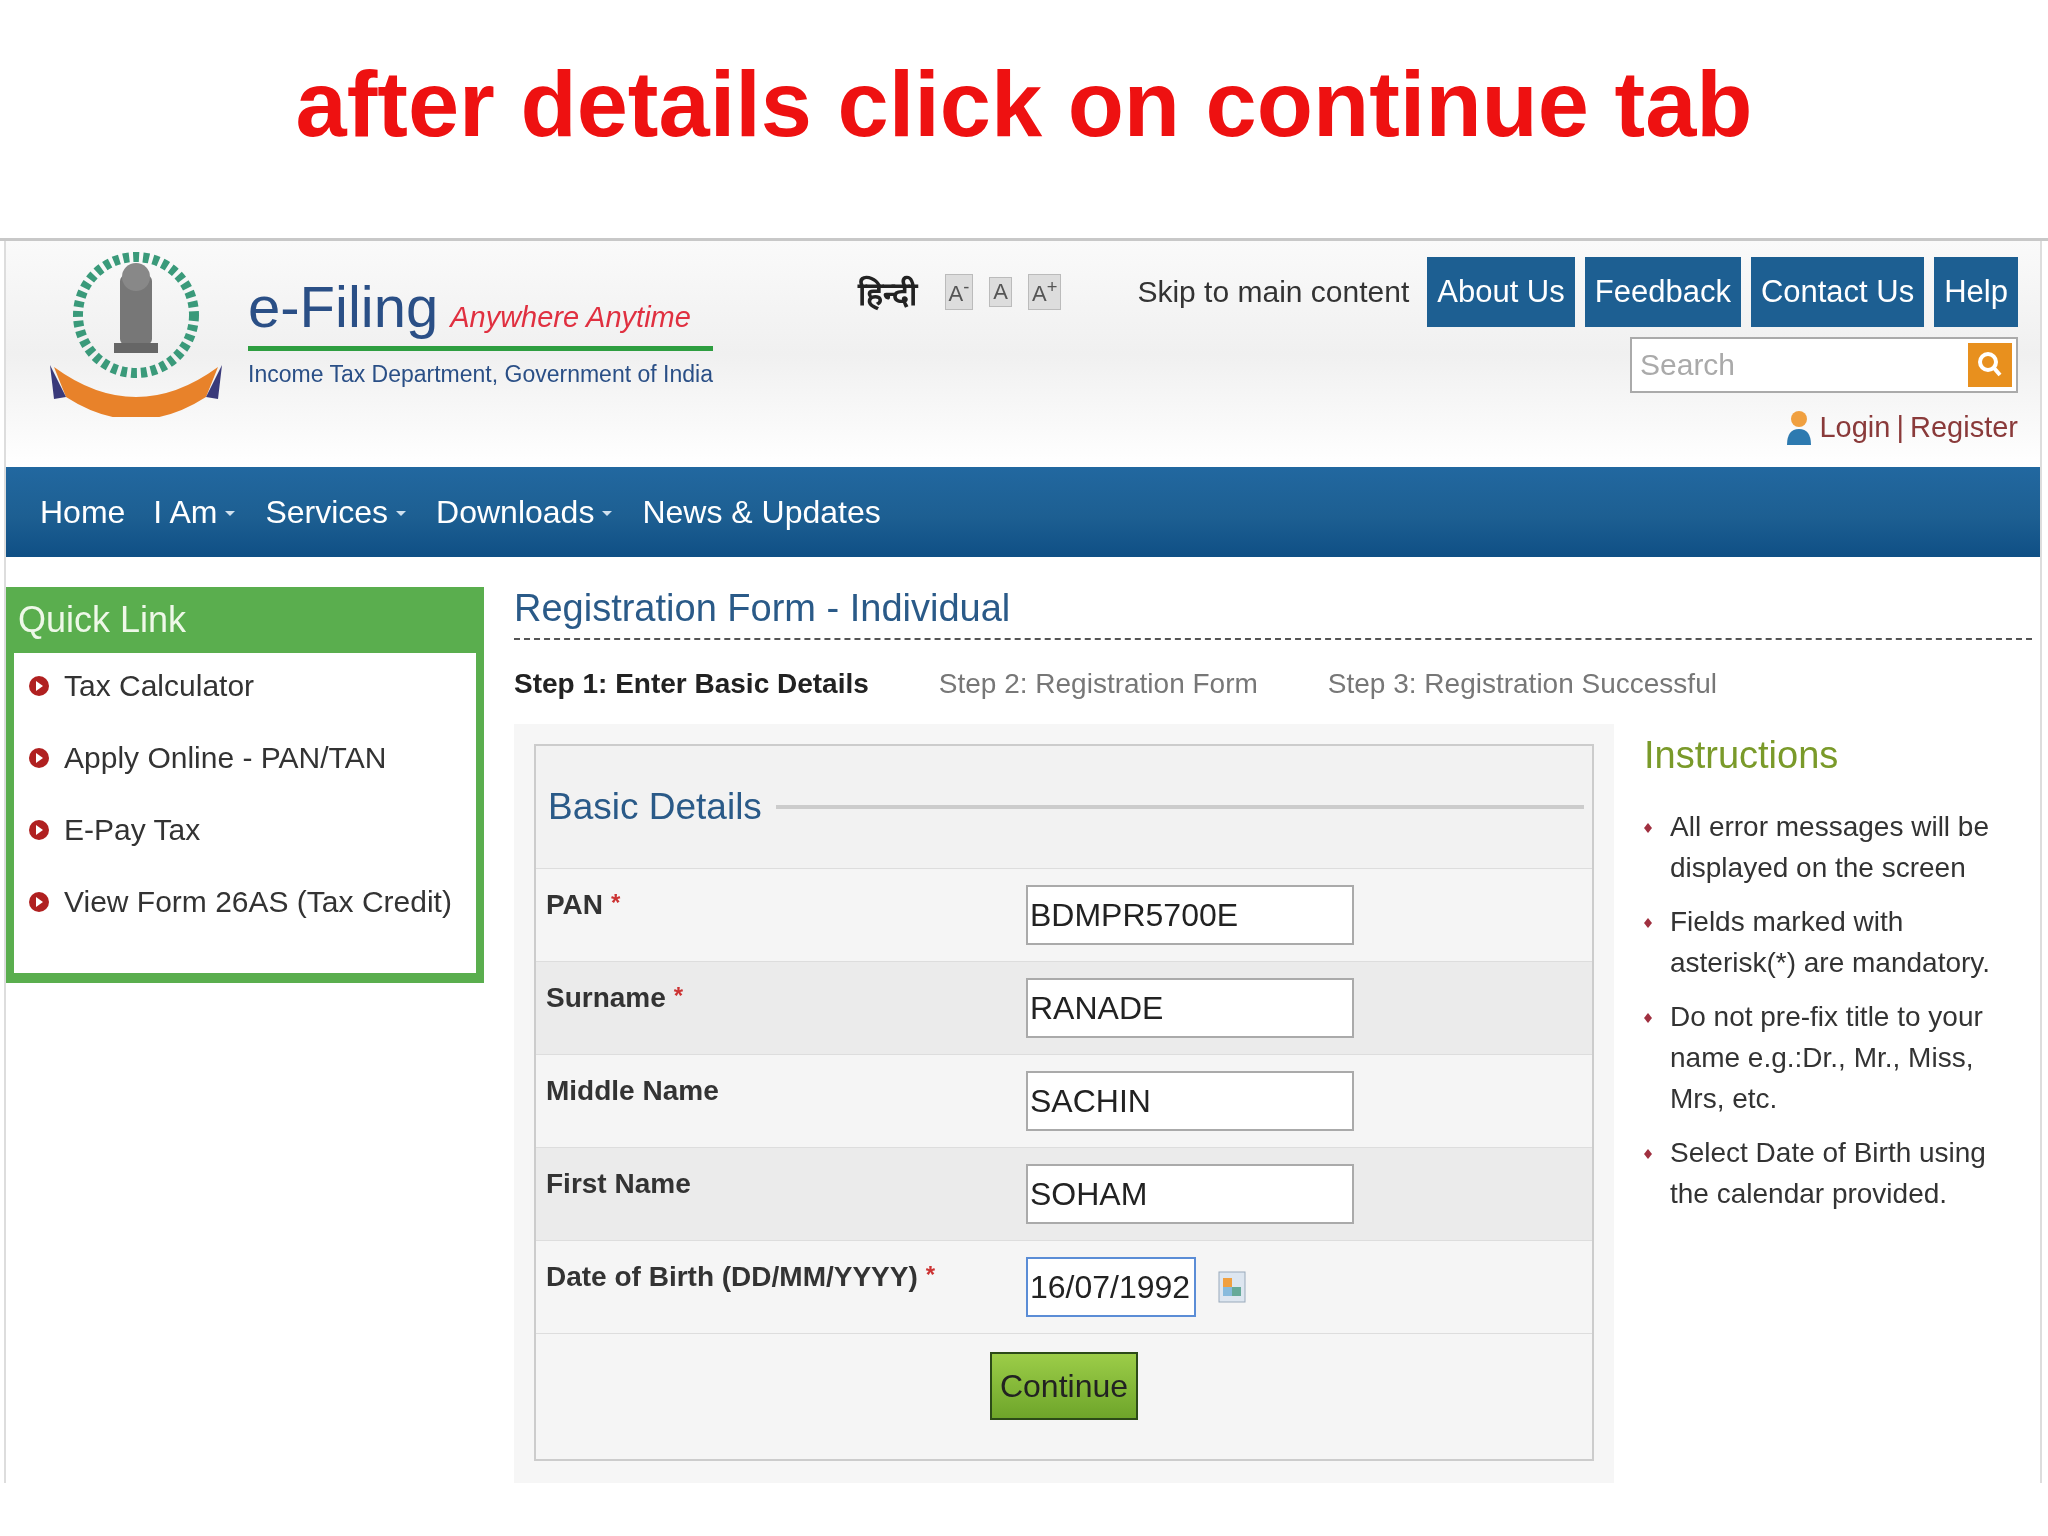 This screenshot has height=1536, width=2048. Describe the element at coordinates (1190, 915) in the screenshot. I see `input-field: BDMPR5700E` at that location.